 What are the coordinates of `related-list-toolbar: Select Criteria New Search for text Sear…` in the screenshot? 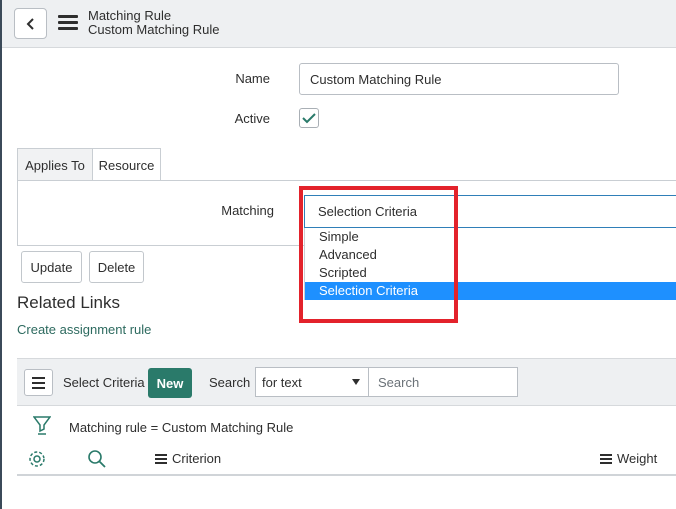 It's located at (346, 382).